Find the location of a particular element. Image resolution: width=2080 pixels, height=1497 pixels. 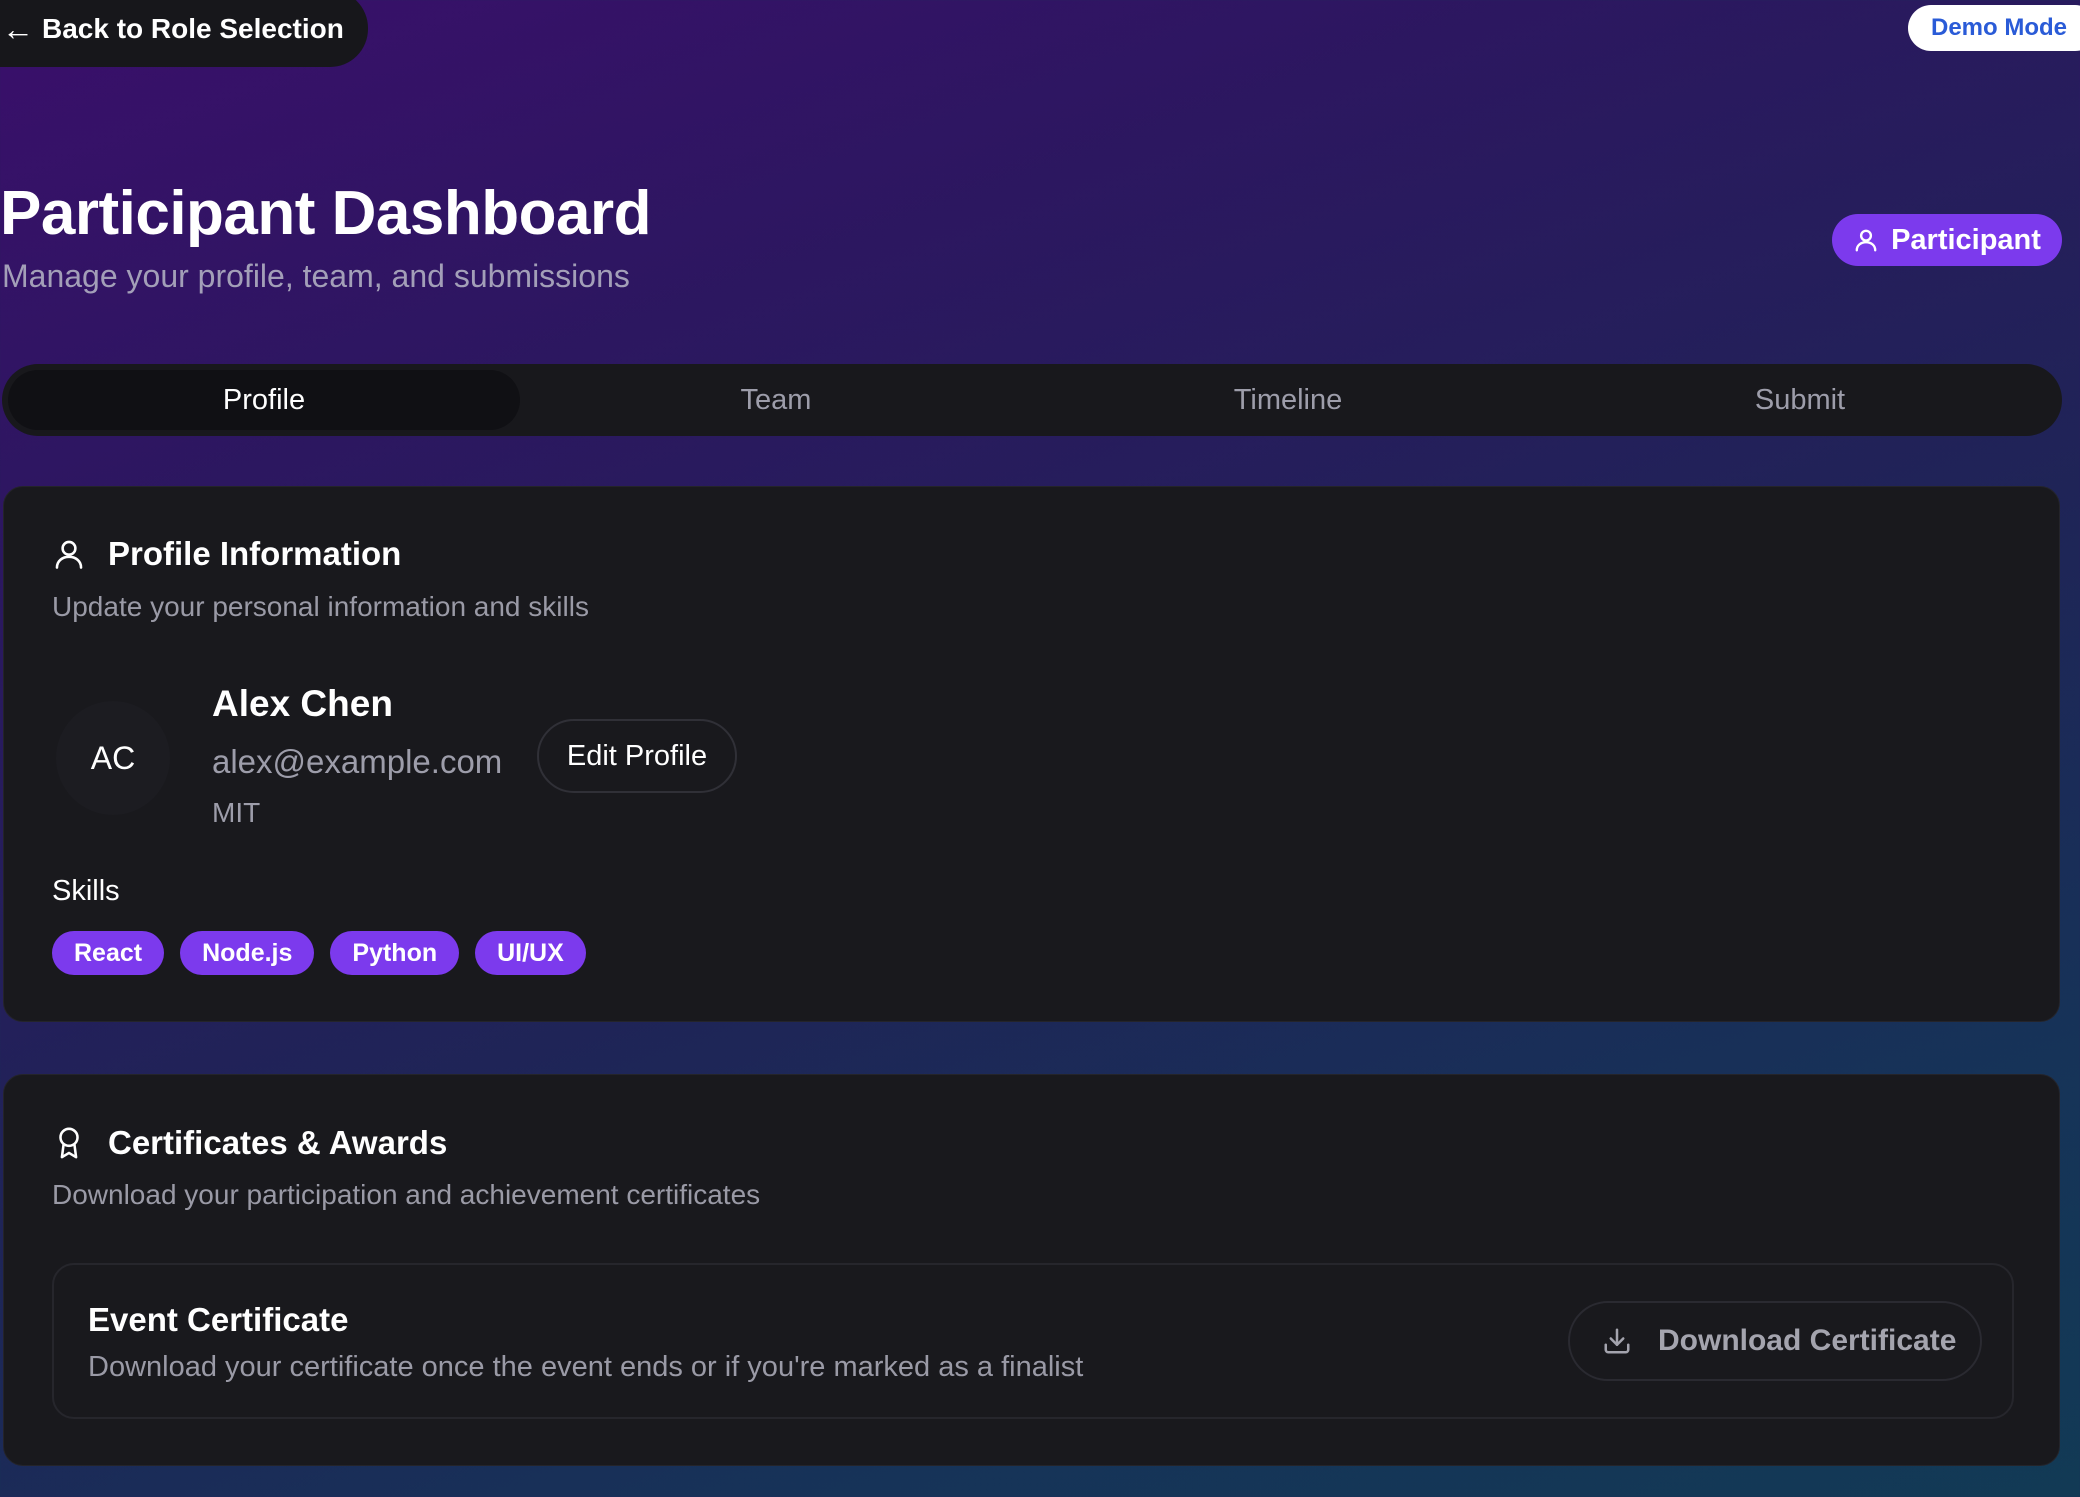

tab-timeline: Timeline is located at coordinates (1288, 400).